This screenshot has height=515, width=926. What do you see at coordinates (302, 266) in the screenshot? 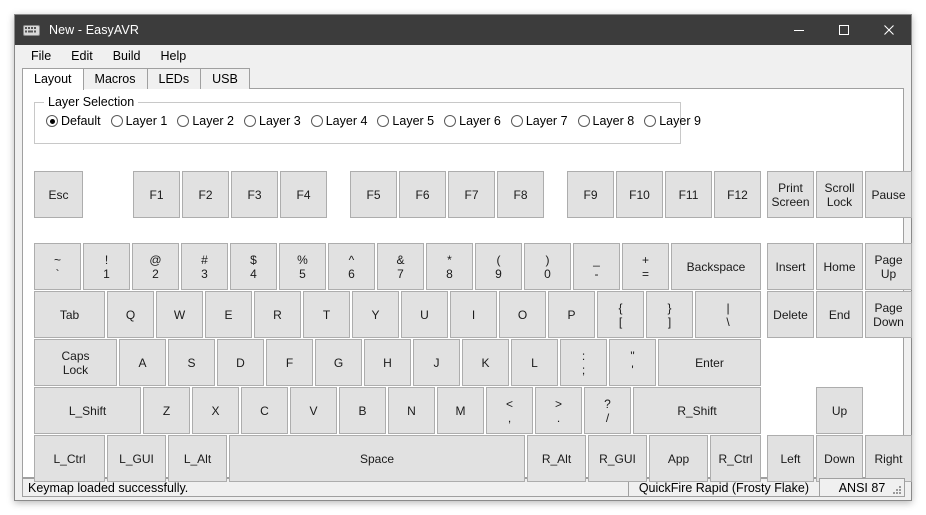
I see `key-5: % 5` at bounding box center [302, 266].